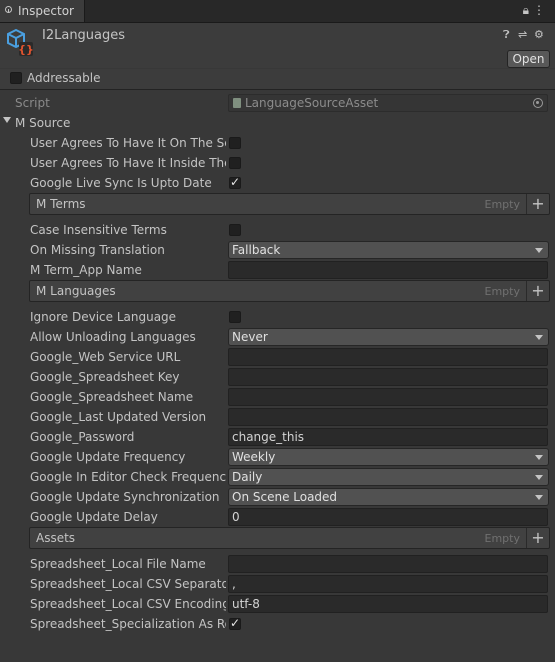 This screenshot has height=662, width=555. I want to click on help-icon: ❓︎, so click(506, 35).